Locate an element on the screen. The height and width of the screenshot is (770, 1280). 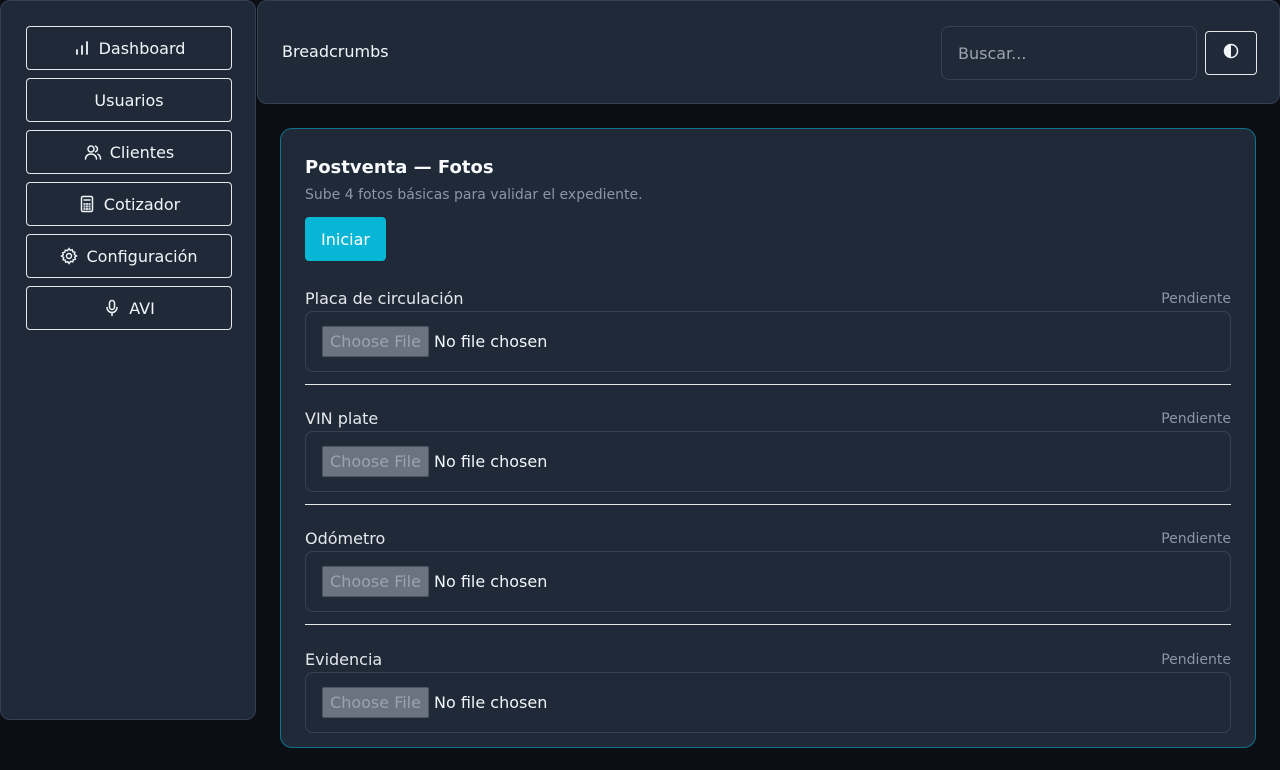
sidebar-item-label: AVI is located at coordinates (142, 308).